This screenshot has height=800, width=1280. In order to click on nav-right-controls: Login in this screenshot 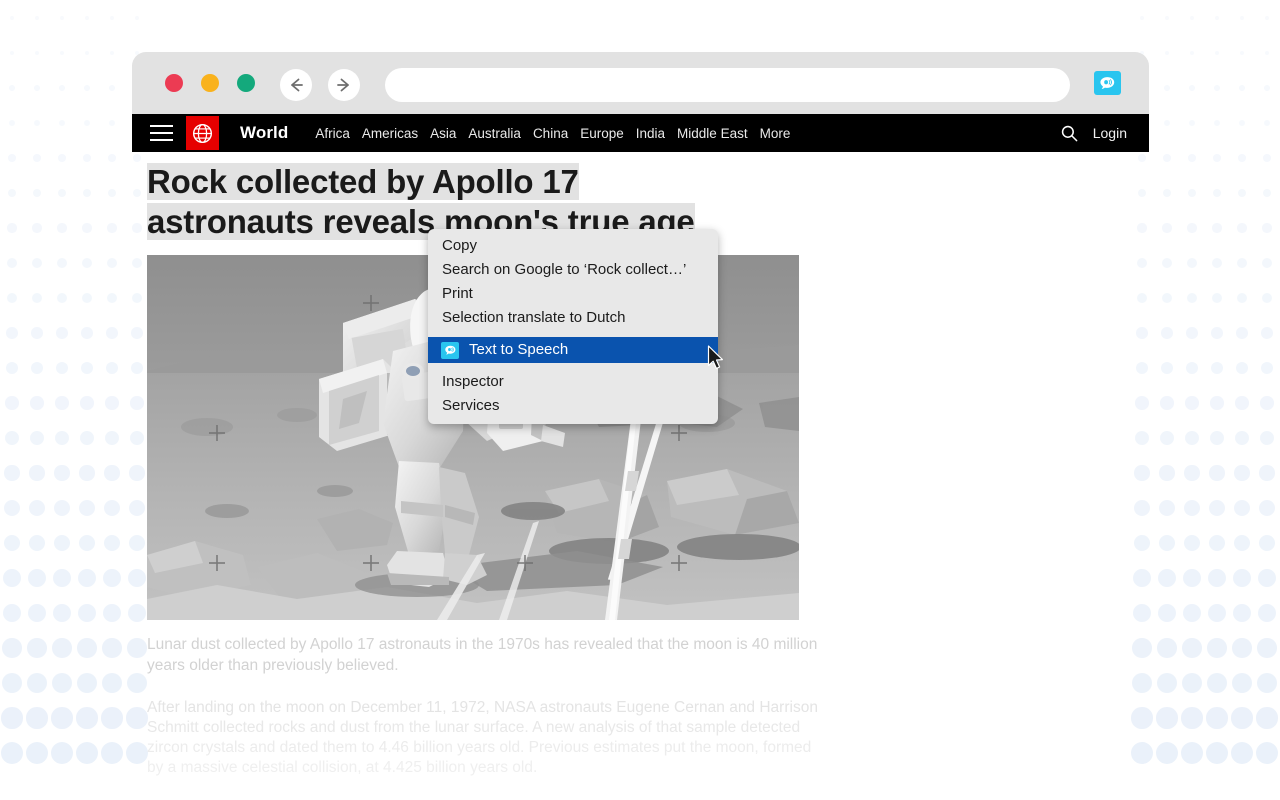, I will do `click(1093, 133)`.